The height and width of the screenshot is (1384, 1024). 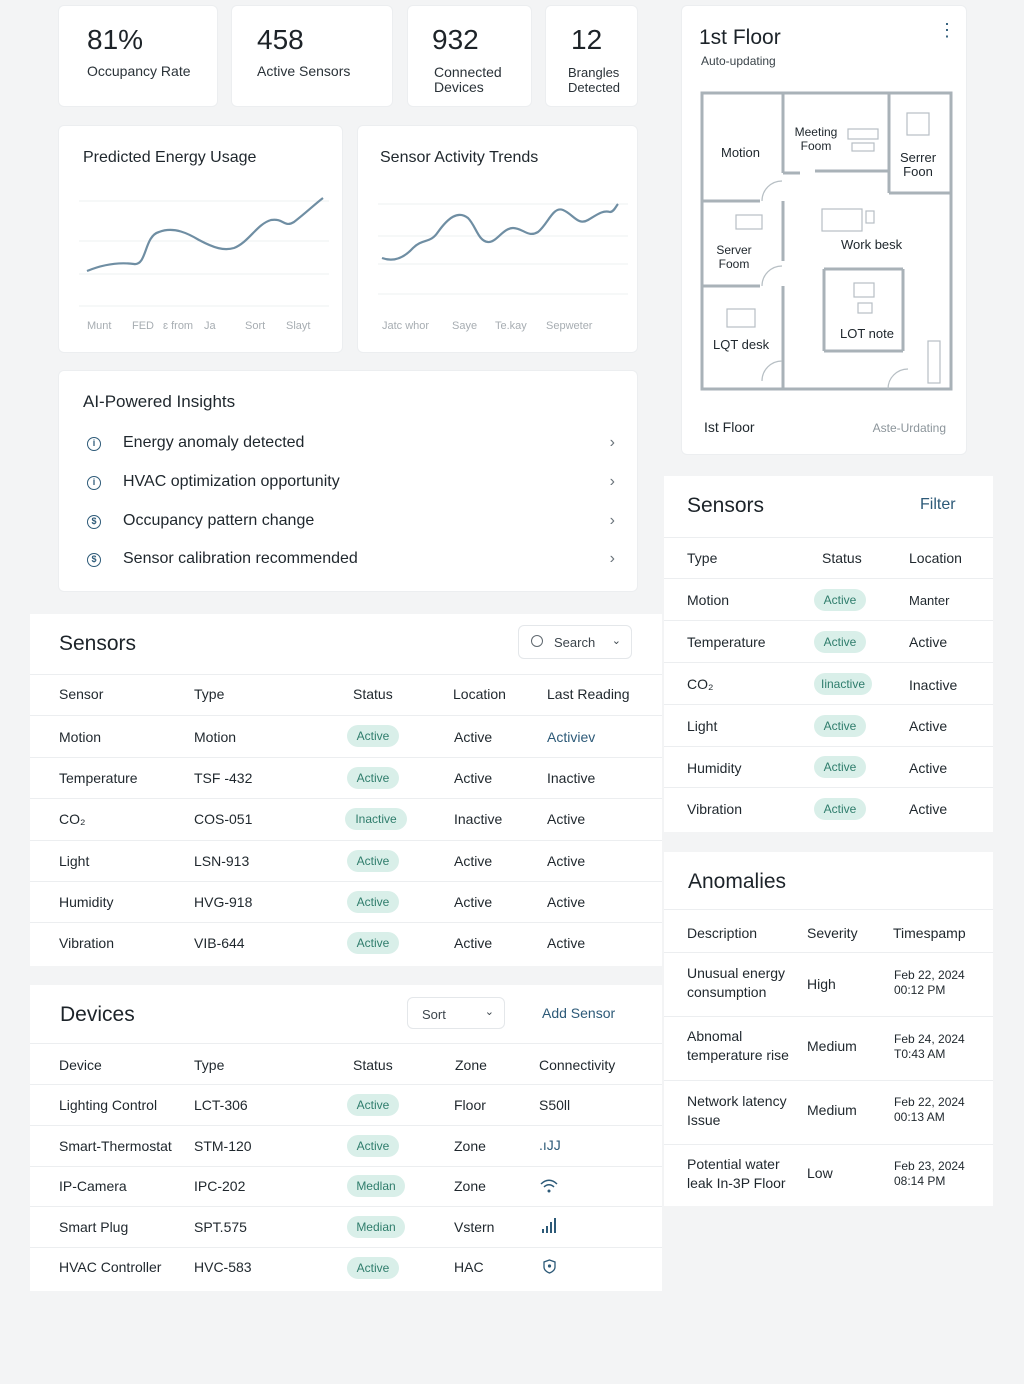 What do you see at coordinates (87, 943) in the screenshot?
I see `sensor-name: Vibration` at bounding box center [87, 943].